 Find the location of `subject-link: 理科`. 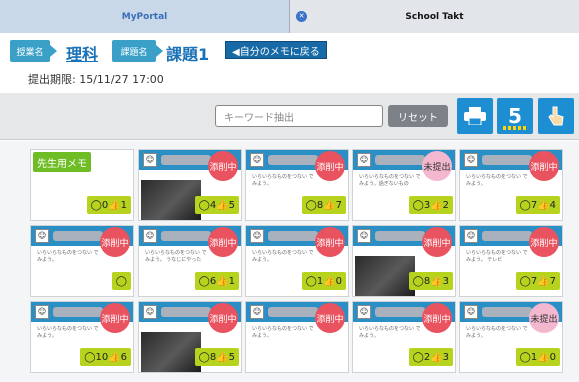

subject-link: 理科 is located at coordinates (82, 53).